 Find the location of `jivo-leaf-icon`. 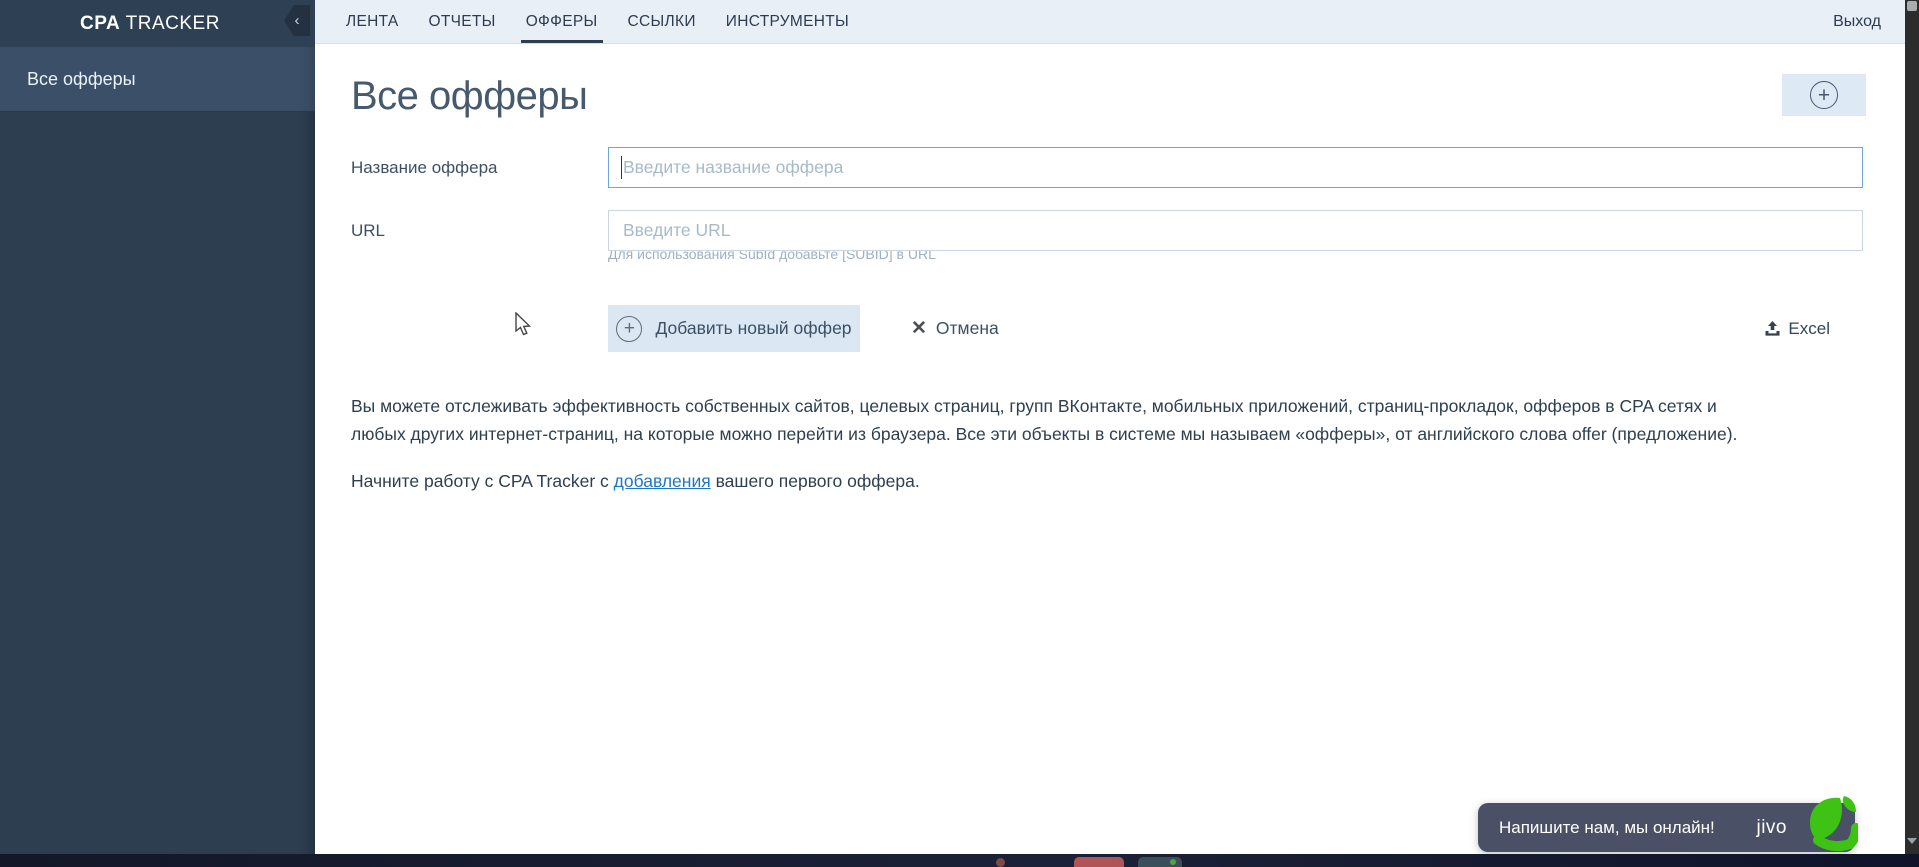

jivo-leaf-icon is located at coordinates (1834, 824).